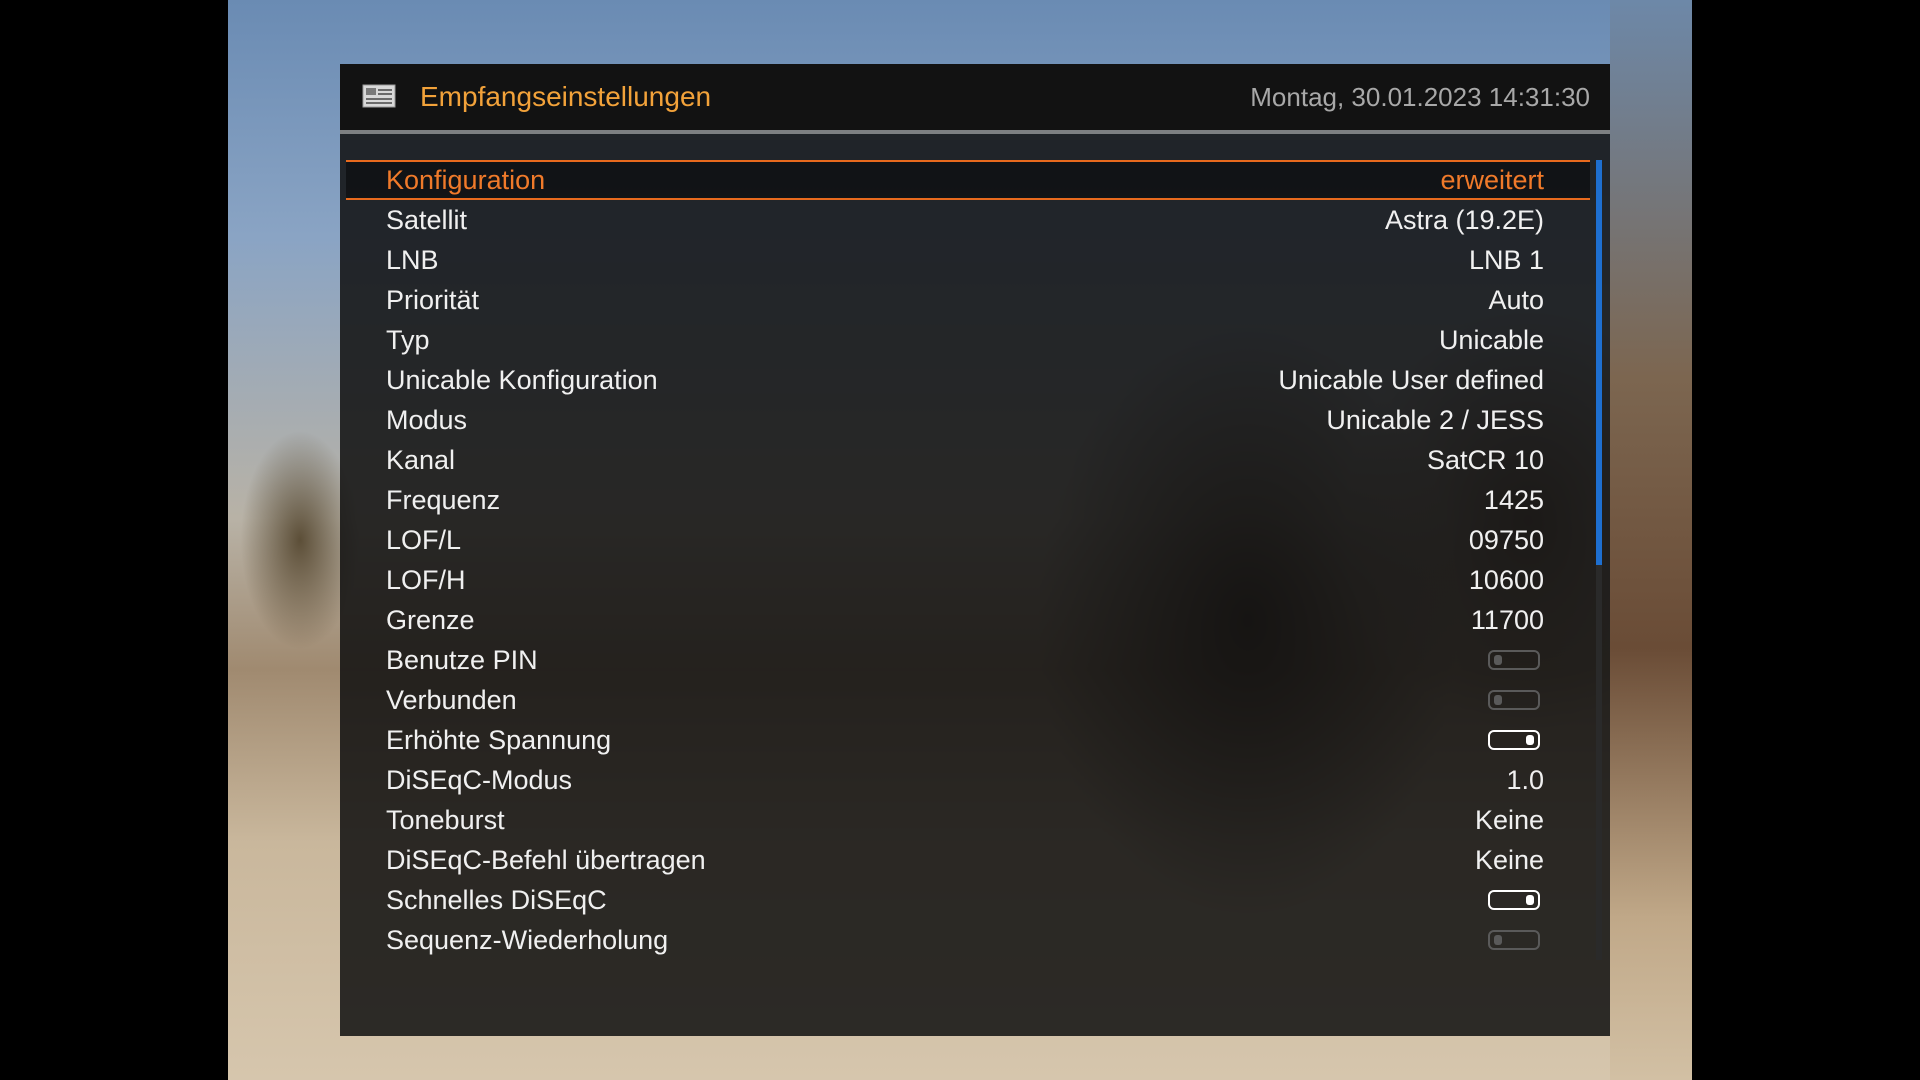 The image size is (1920, 1080). Describe the element at coordinates (496, 900) in the screenshot. I see `setting-label: Schnelles DiSEqC` at that location.